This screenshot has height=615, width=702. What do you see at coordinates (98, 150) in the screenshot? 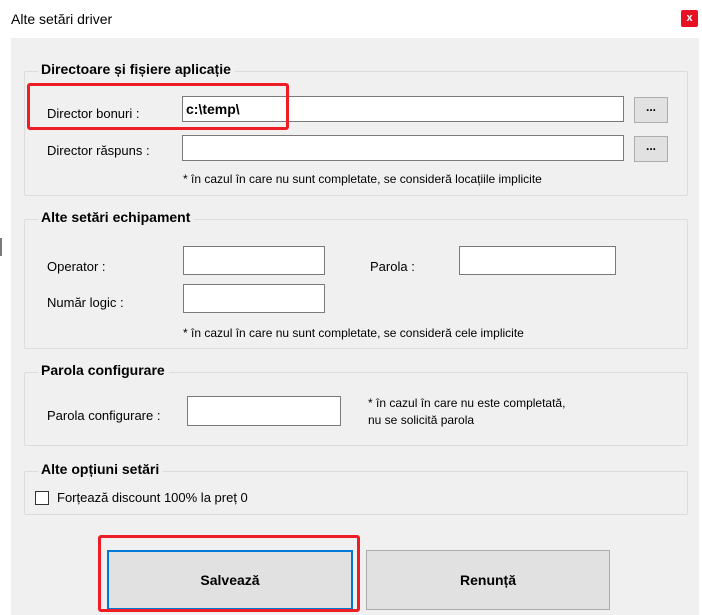
I see `response-dir-label: Director răspuns :` at bounding box center [98, 150].